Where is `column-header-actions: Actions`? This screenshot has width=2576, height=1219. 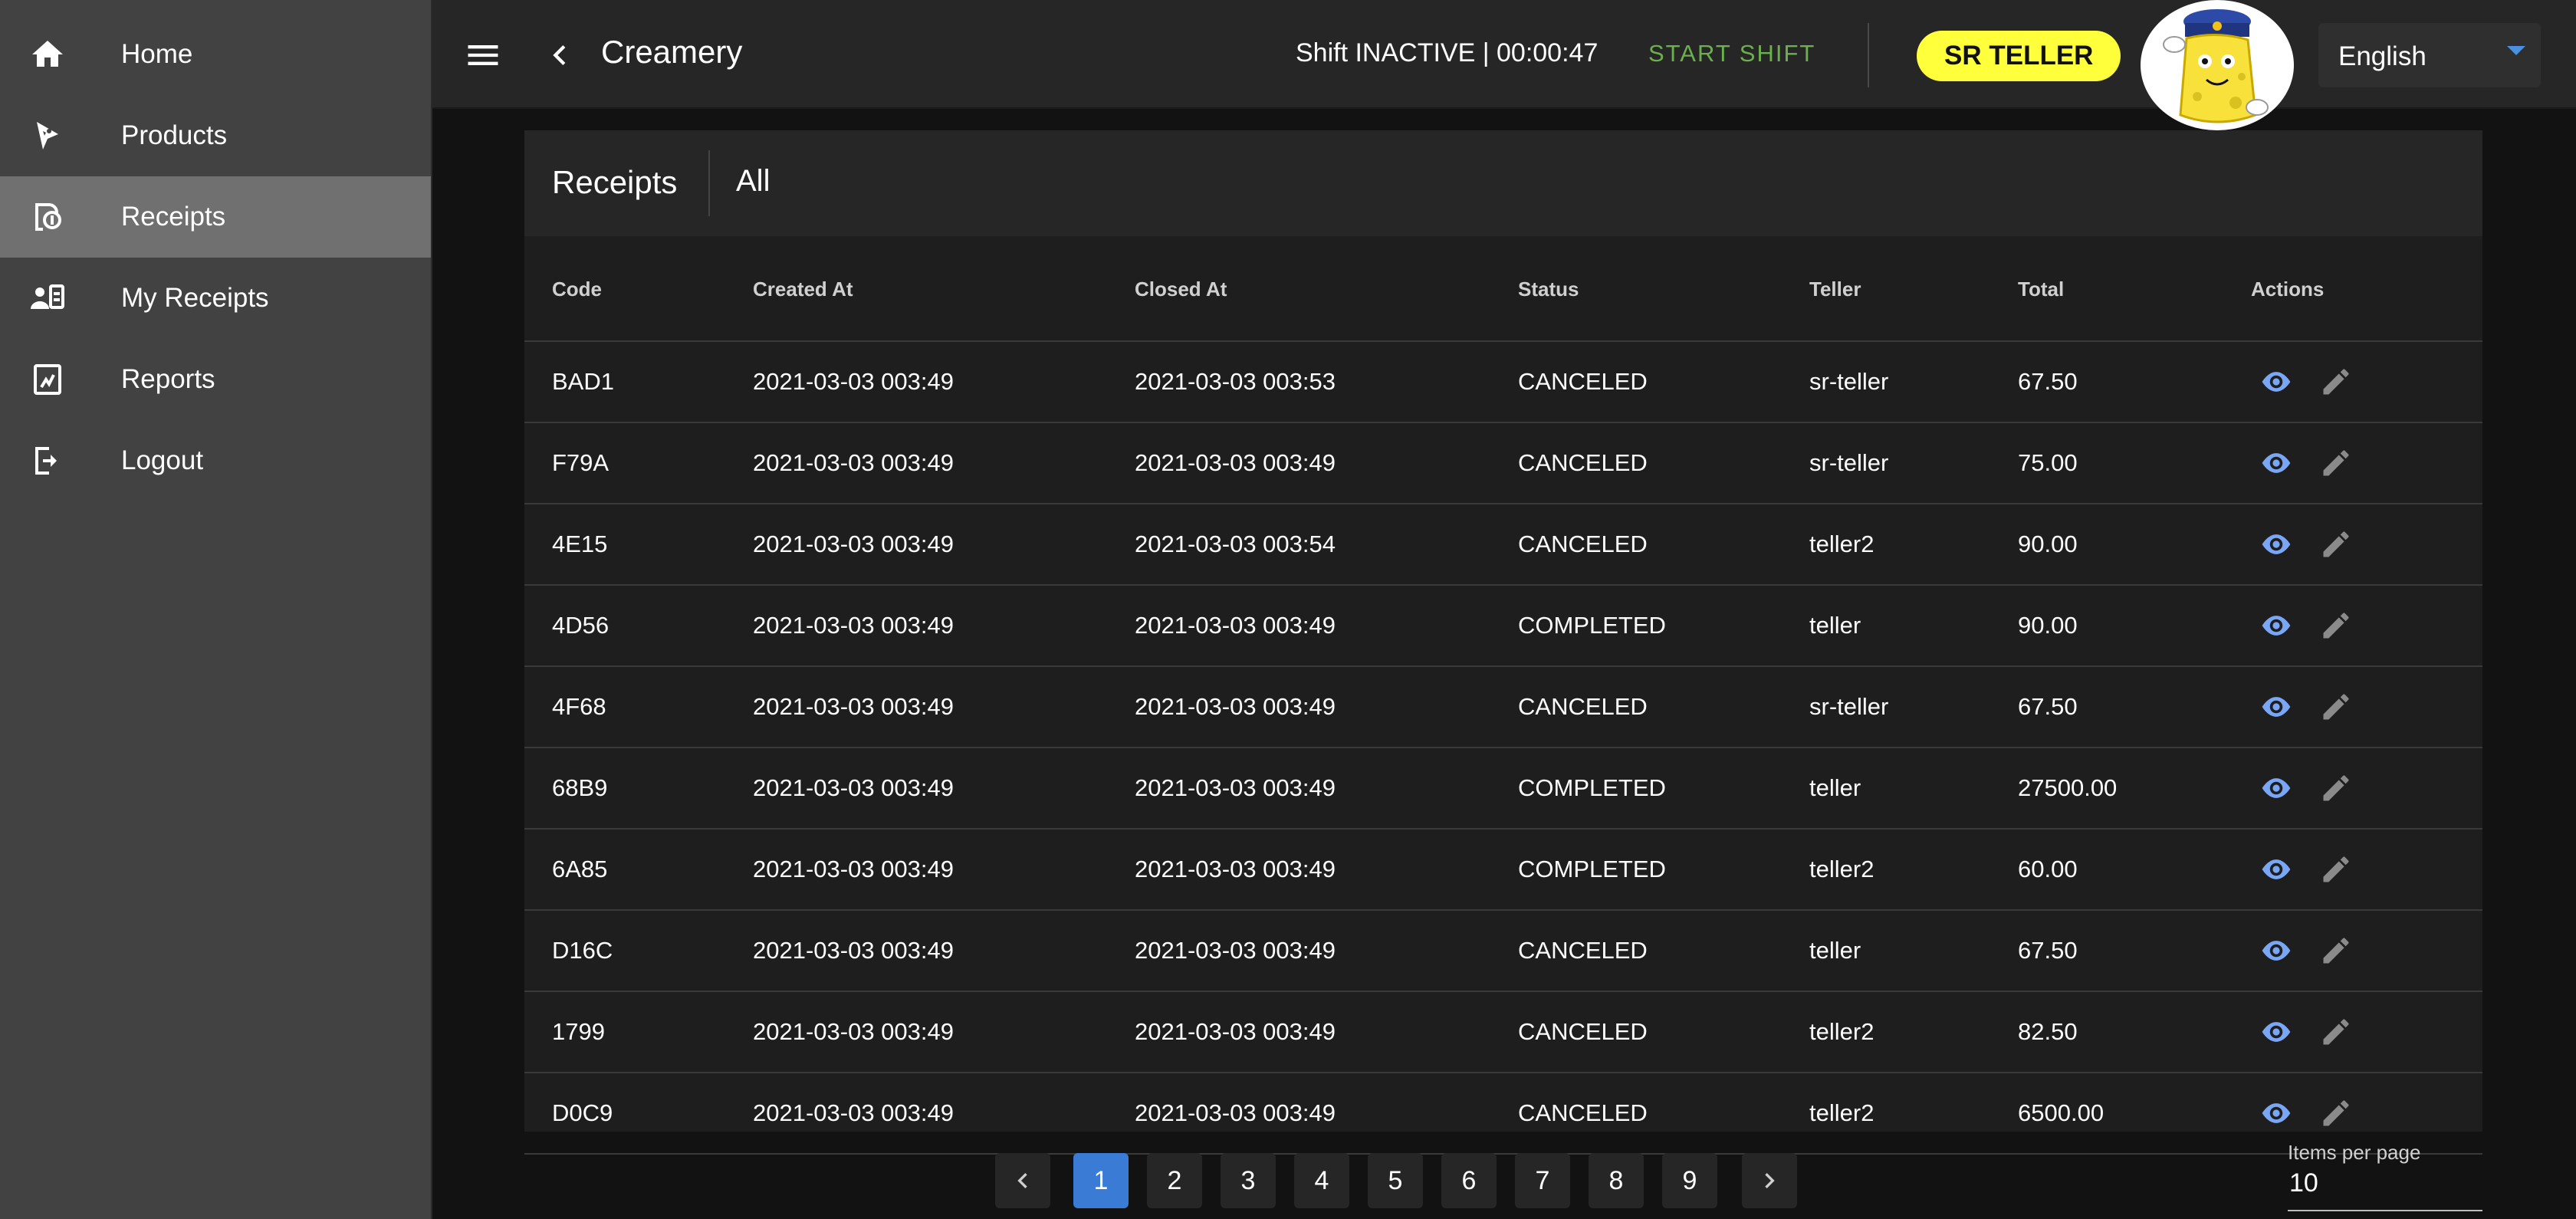
column-header-actions: Actions is located at coordinates (2288, 289).